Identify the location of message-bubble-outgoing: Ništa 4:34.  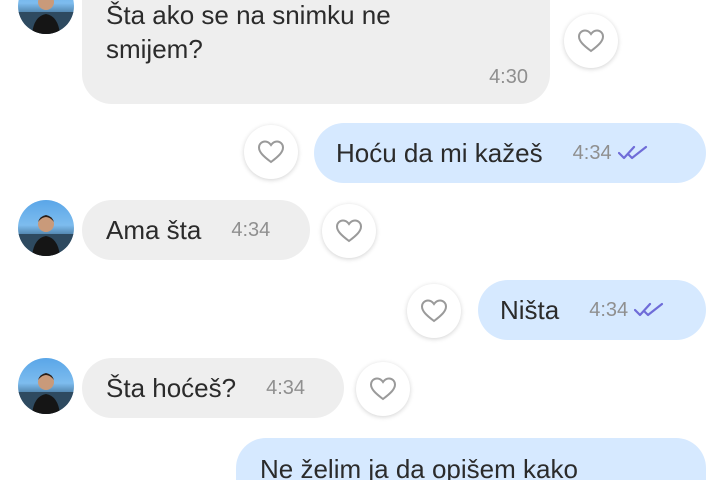
(592, 310).